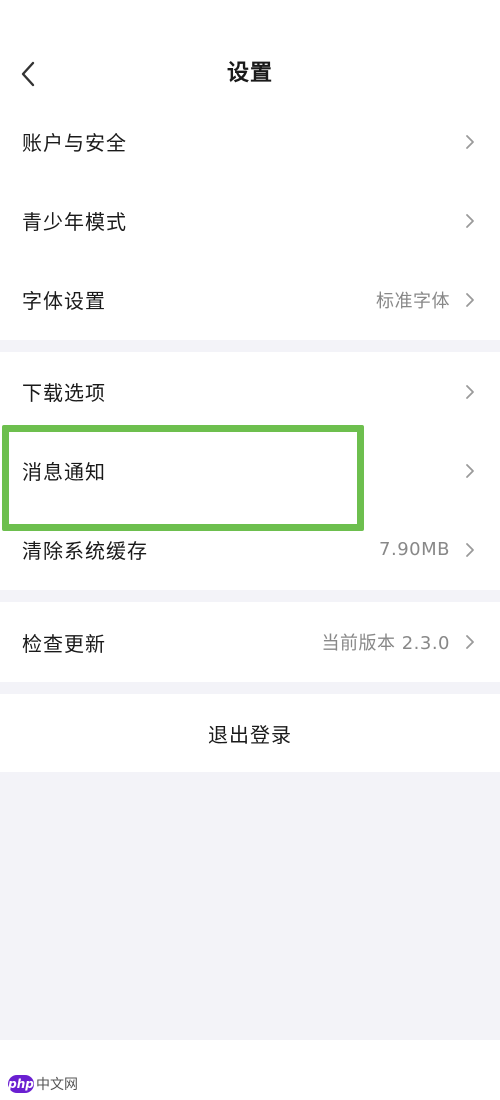 Image resolution: width=500 pixels, height=1100 pixels. I want to click on watermark-text: 中文网, so click(57, 1085).